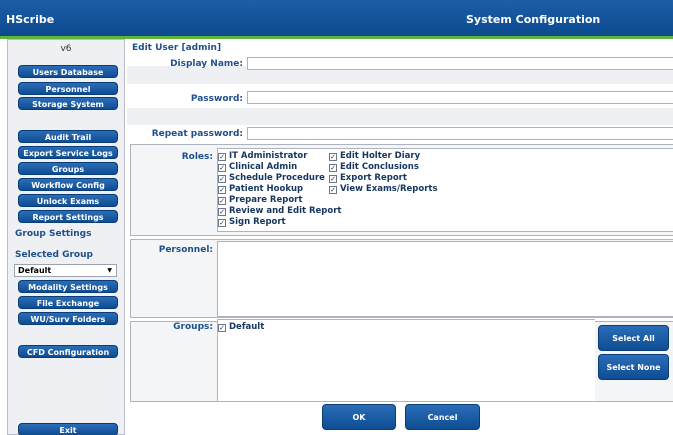 This screenshot has height=435, width=673. Describe the element at coordinates (241, 327) in the screenshot. I see `group-checkbox-default: ✓ Default` at that location.